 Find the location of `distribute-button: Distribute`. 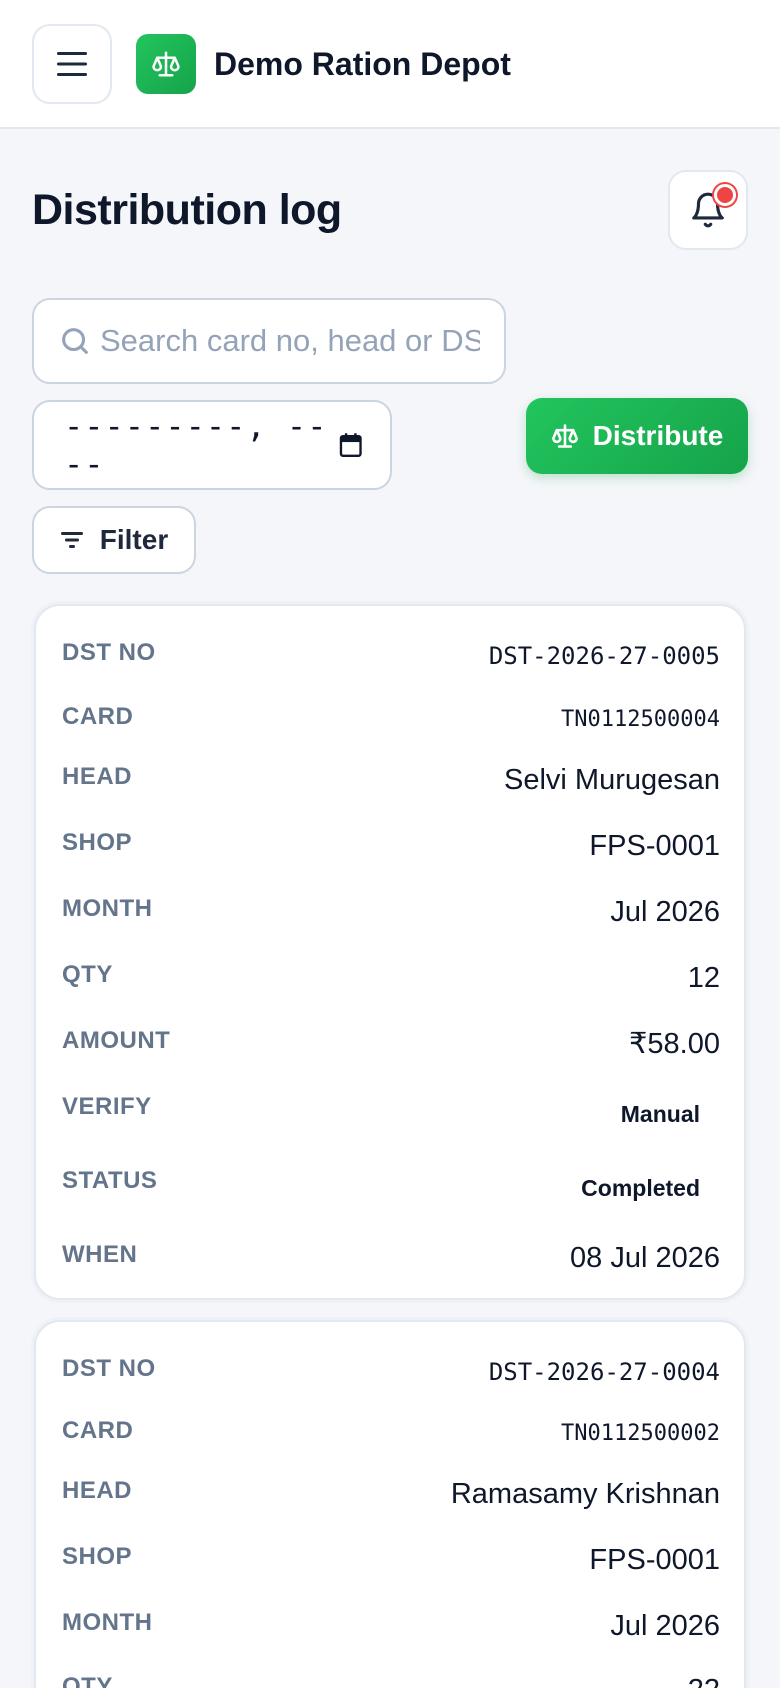

distribute-button: Distribute is located at coordinates (637, 436).